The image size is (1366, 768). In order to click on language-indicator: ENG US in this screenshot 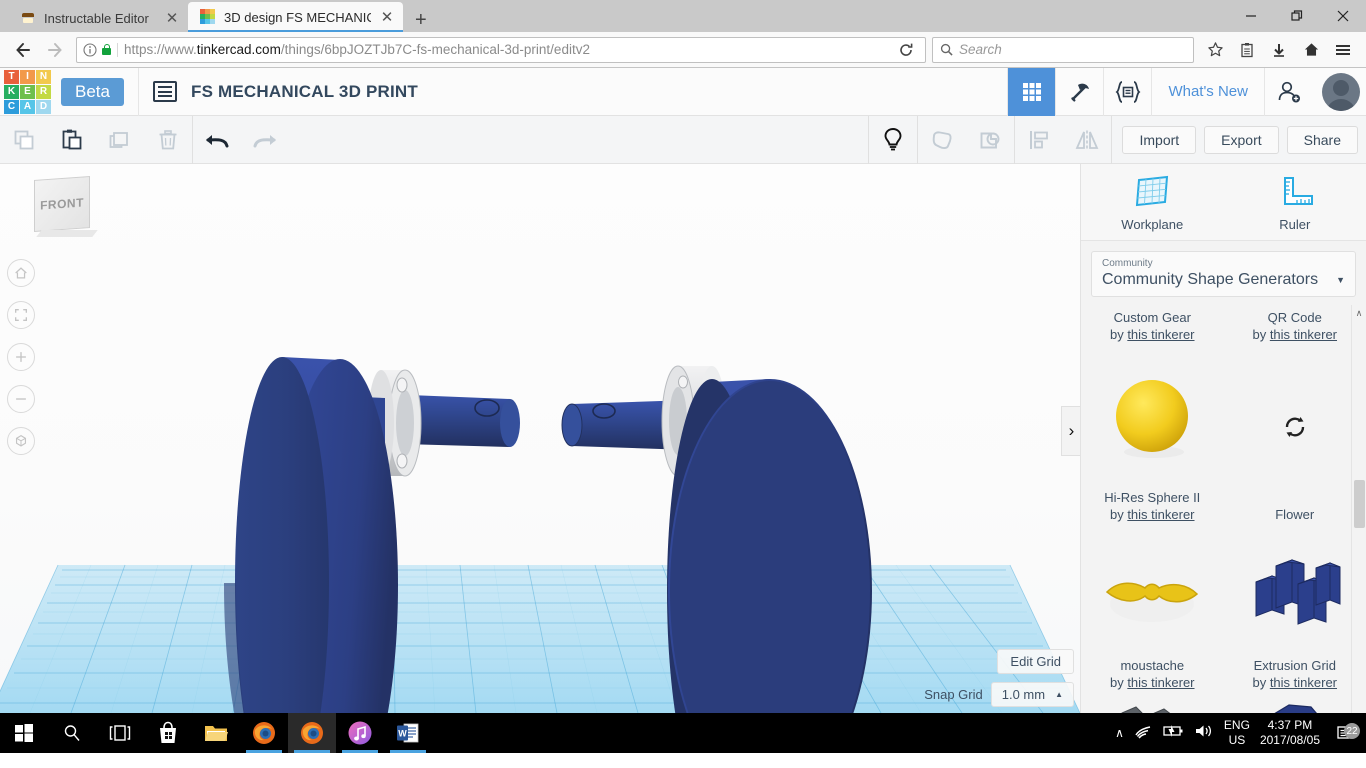, I will do `click(1237, 733)`.